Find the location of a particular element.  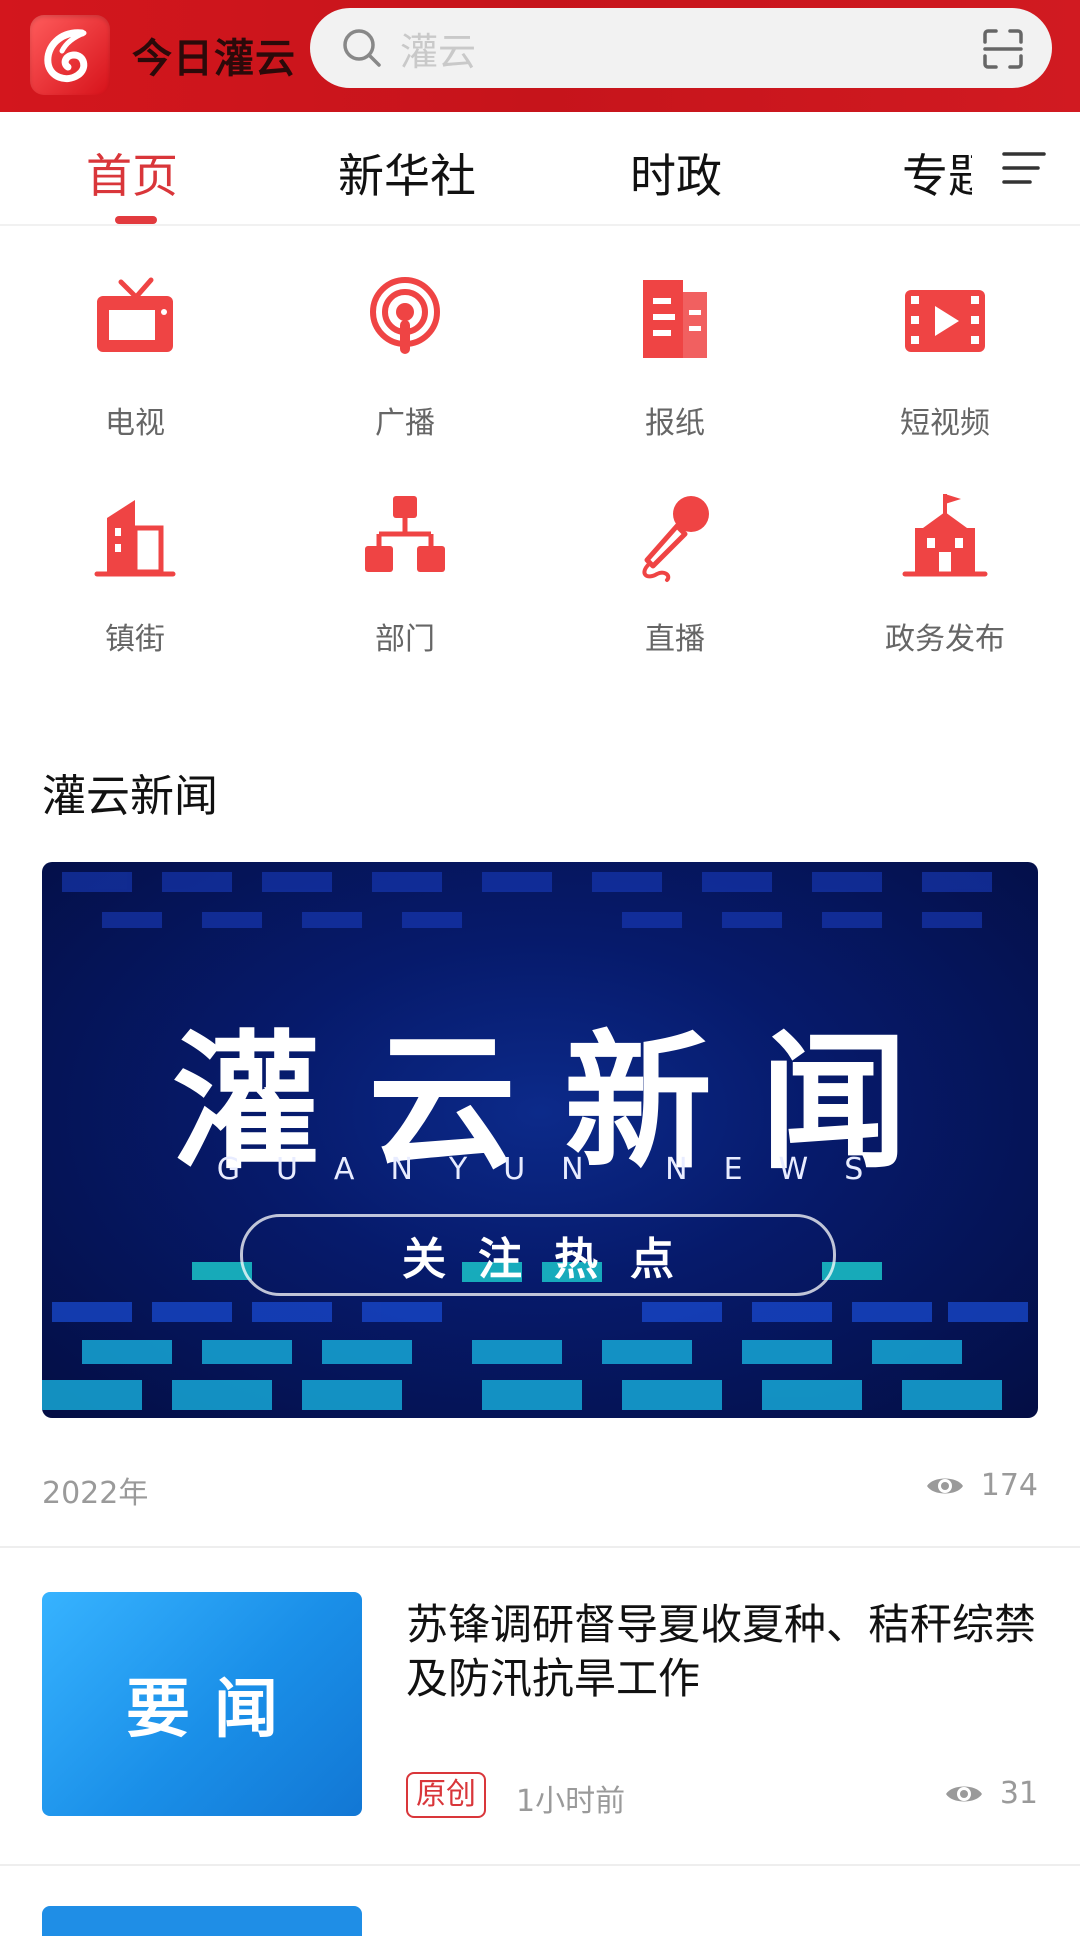

menu-icon is located at coordinates (1022, 168).